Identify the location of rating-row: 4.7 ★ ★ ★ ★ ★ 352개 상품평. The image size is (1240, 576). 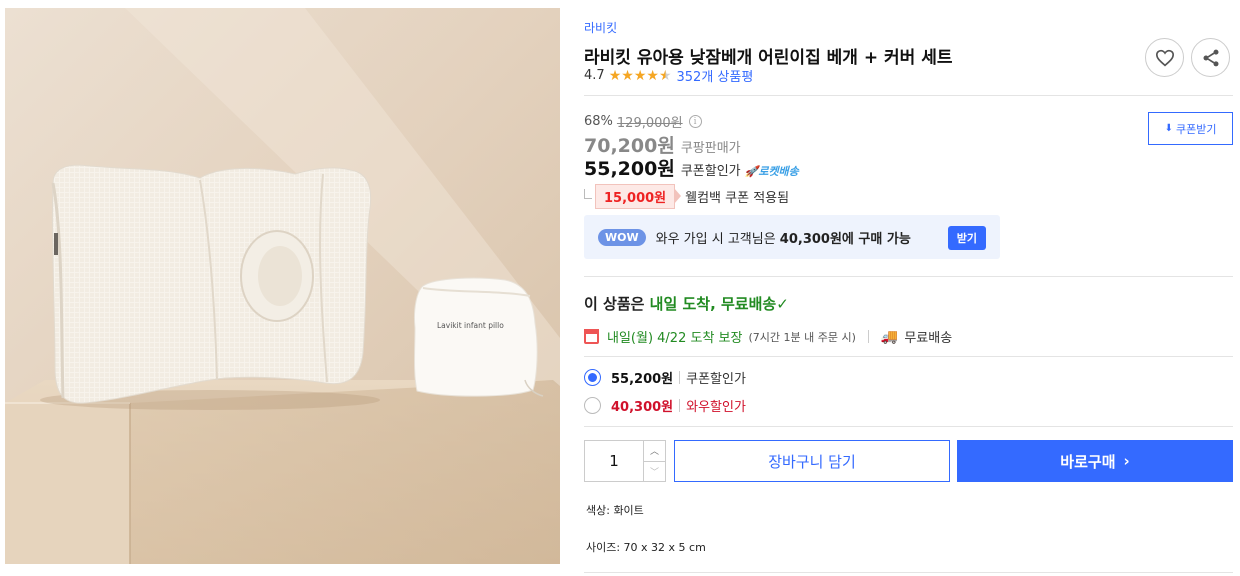
(668, 75).